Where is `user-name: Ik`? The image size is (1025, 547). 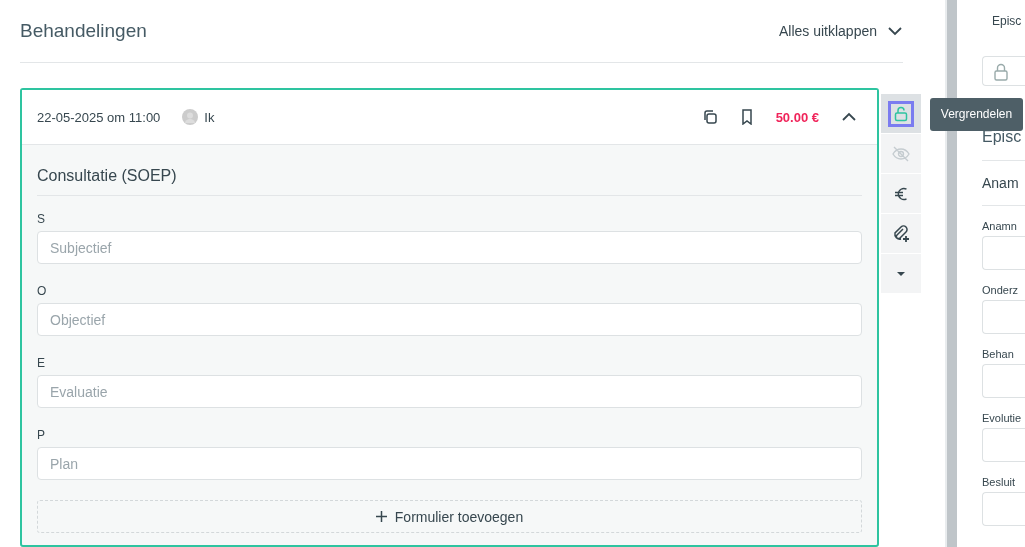
user-name: Ik is located at coordinates (209, 117).